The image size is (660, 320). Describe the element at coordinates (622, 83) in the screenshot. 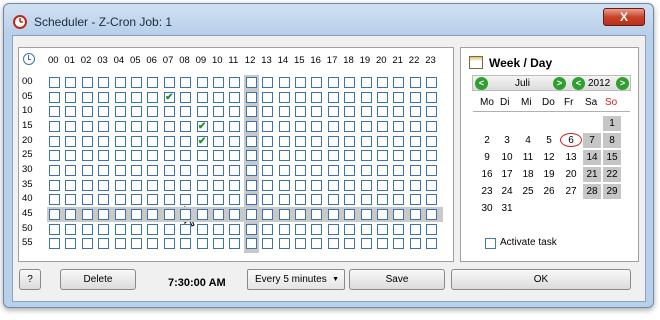

I see `next-year-button: >` at that location.